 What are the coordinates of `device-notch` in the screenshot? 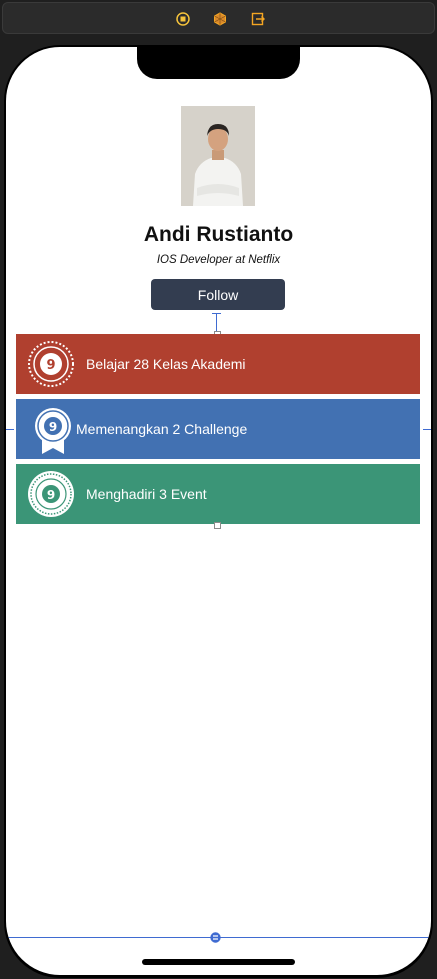 It's located at (218, 63).